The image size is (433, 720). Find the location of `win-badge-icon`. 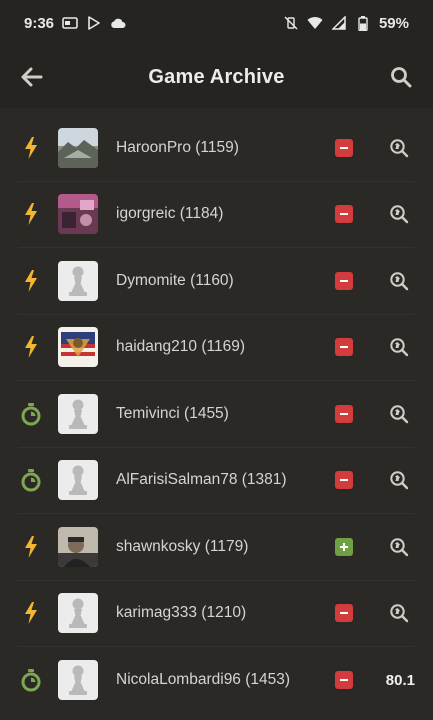

win-badge-icon is located at coordinates (344, 546).